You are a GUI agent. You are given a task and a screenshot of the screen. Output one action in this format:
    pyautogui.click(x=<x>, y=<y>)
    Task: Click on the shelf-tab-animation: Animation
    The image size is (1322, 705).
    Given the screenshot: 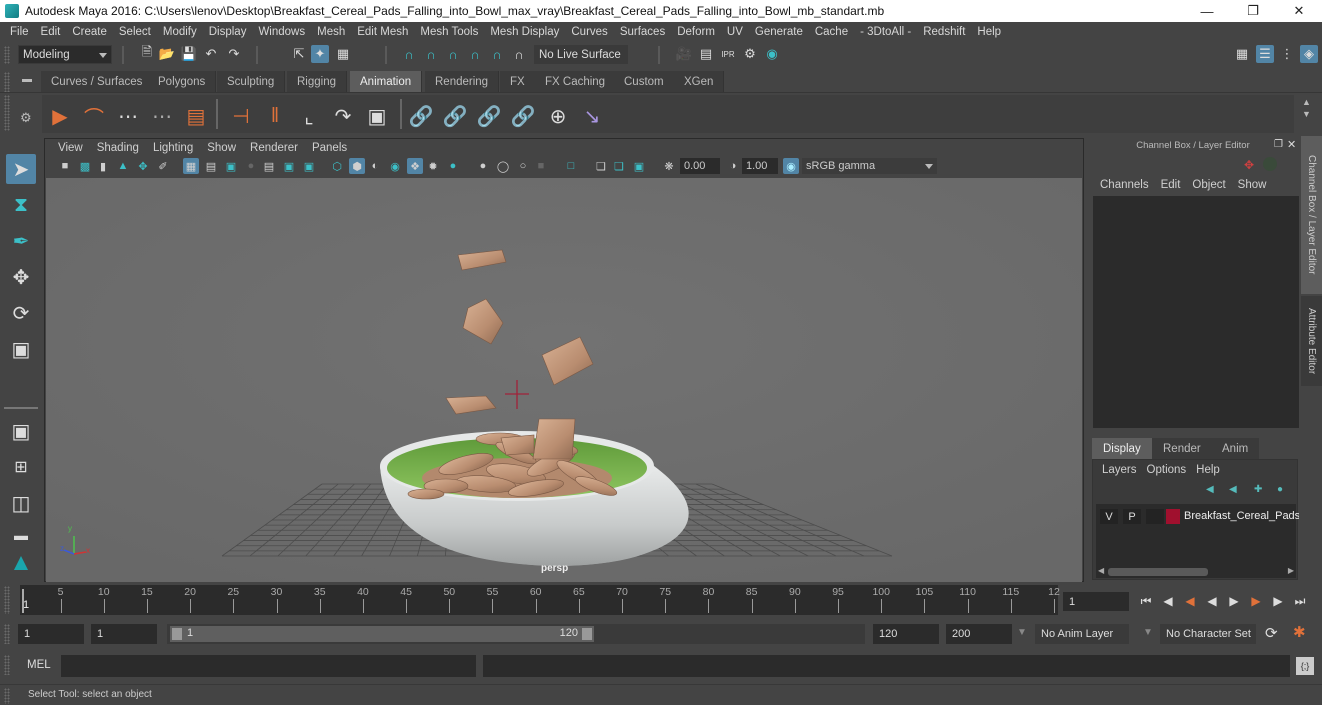 What is the action you would take?
    pyautogui.click(x=386, y=81)
    